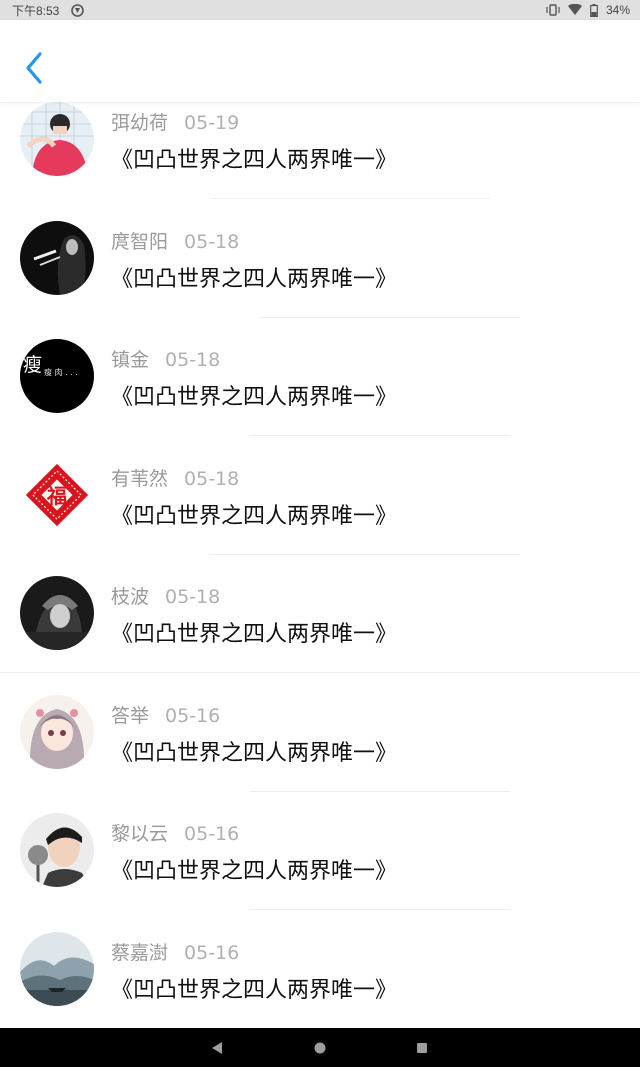  I want to click on comment-meta: 镇金 05-18, so click(165, 358).